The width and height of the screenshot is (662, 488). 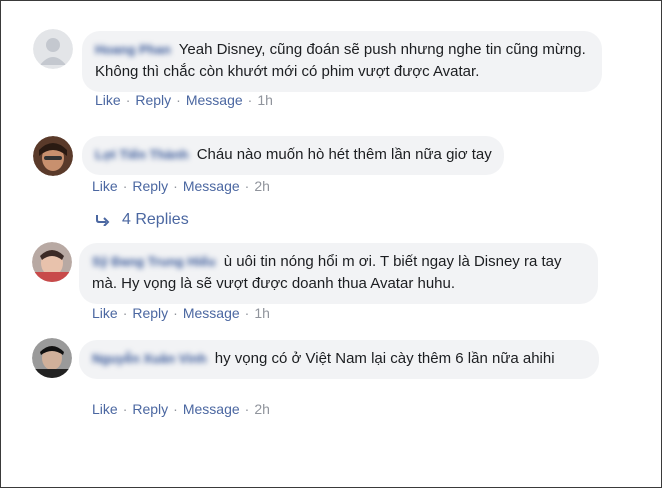 I want to click on comment-author: Nguyễn Xuân Vinh, so click(x=149, y=358).